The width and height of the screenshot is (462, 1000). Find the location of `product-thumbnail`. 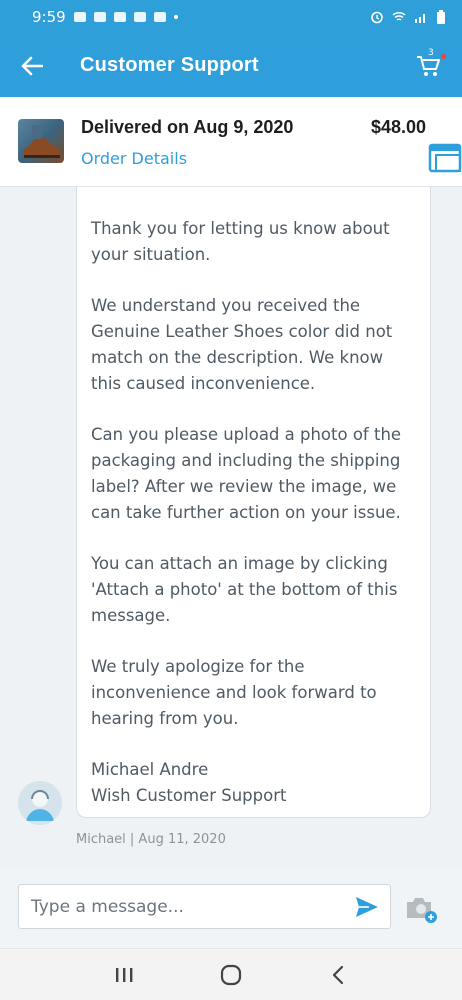

product-thumbnail is located at coordinates (41, 141).